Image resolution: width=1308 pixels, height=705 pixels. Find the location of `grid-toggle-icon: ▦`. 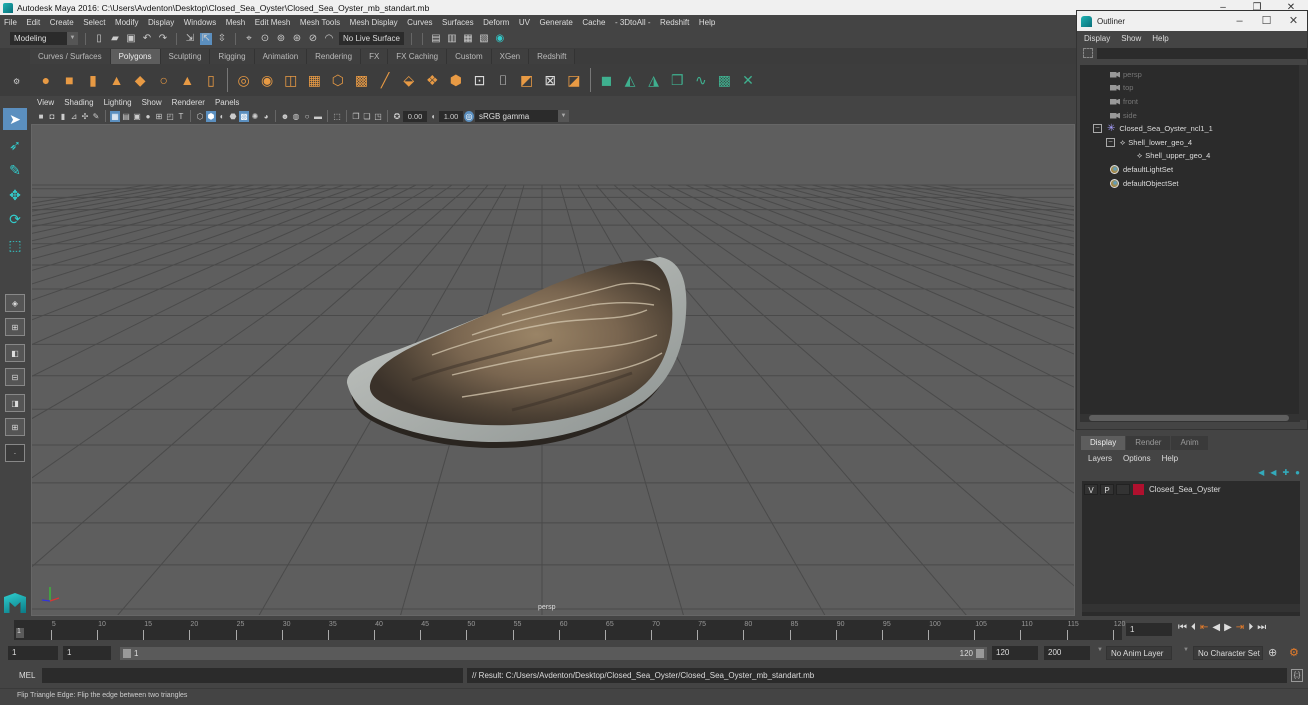

grid-toggle-icon: ▦ is located at coordinates (115, 116).